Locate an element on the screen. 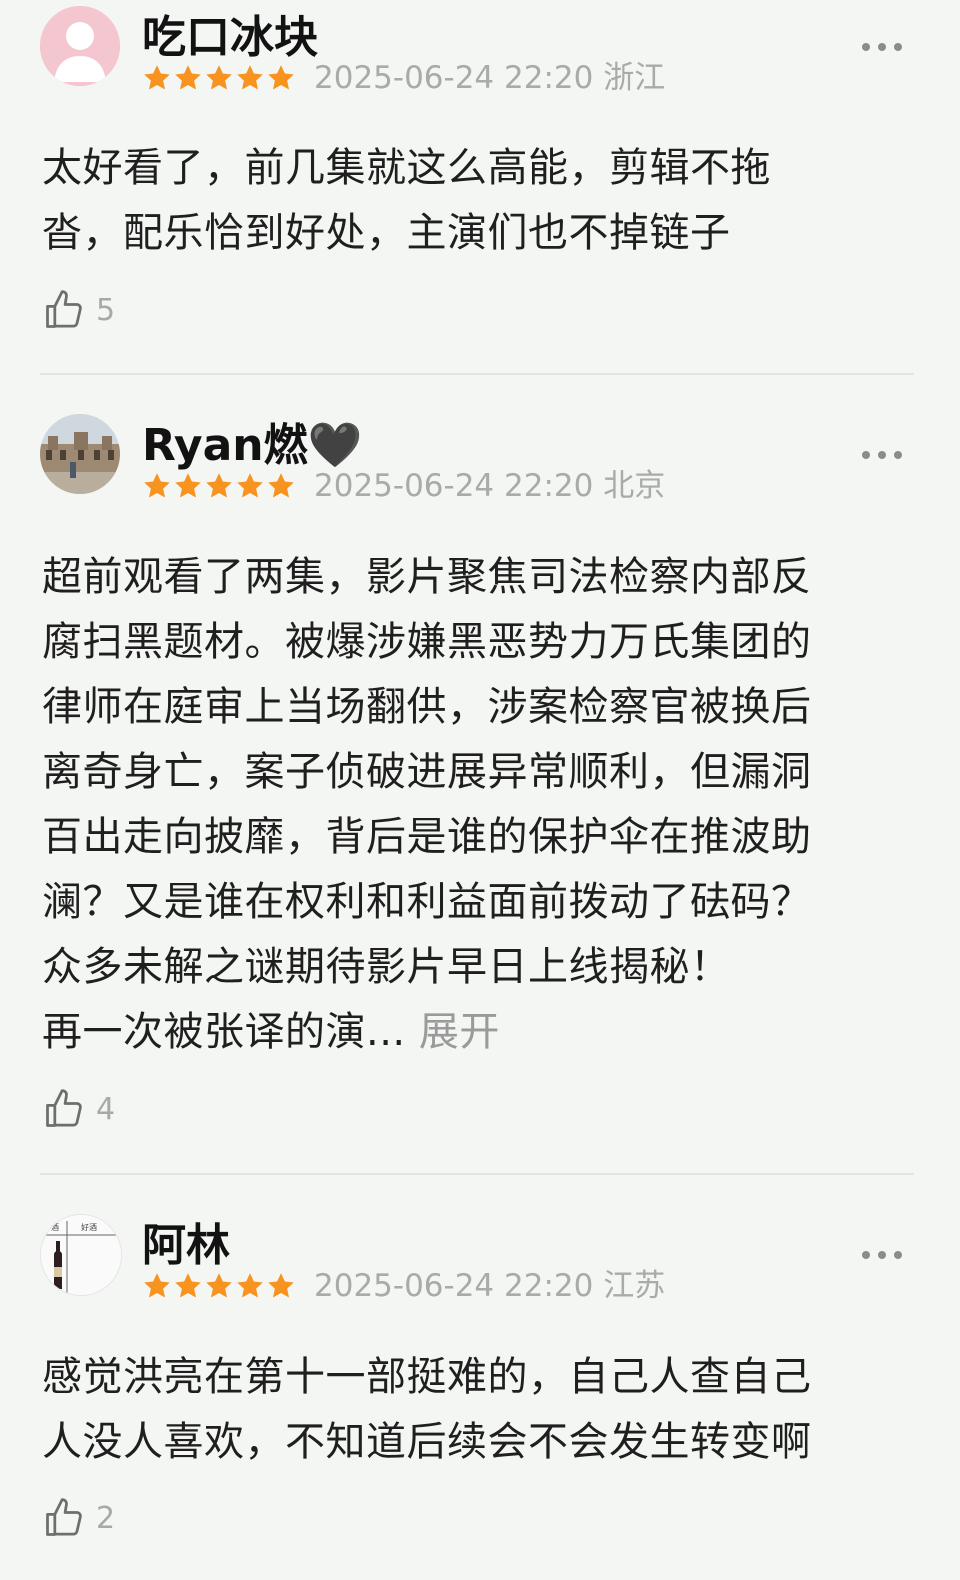 The height and width of the screenshot is (1580, 960). comment-meta: 2025-06-24 22:20 浙江 is located at coordinates (490, 78).